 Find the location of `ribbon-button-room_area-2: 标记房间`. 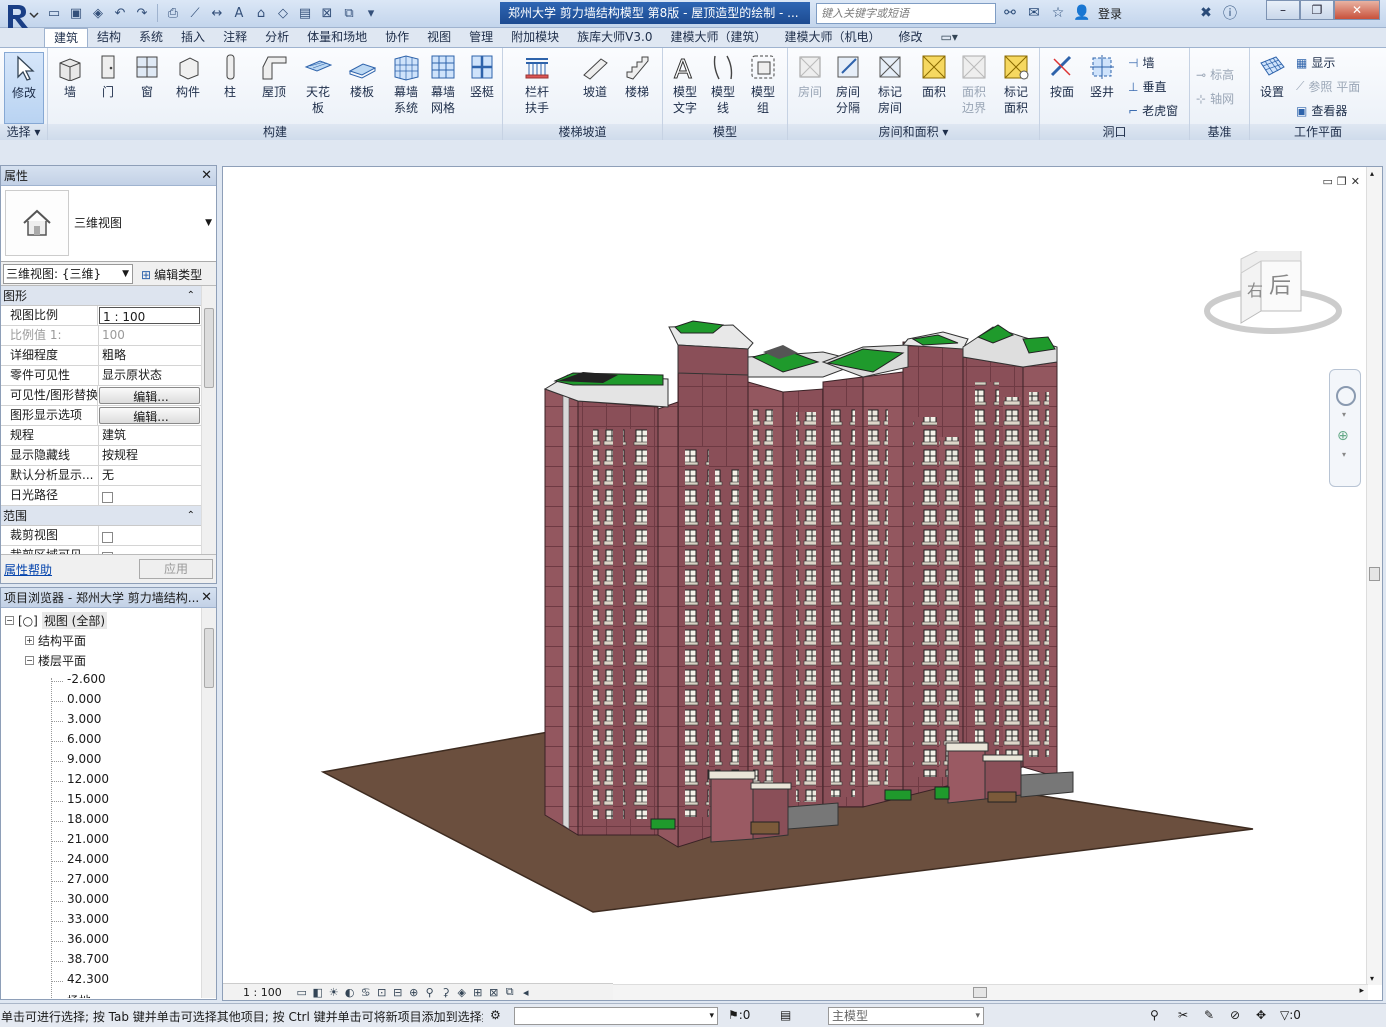

ribbon-button-room_area-2: 标记房间 is located at coordinates (890, 84).